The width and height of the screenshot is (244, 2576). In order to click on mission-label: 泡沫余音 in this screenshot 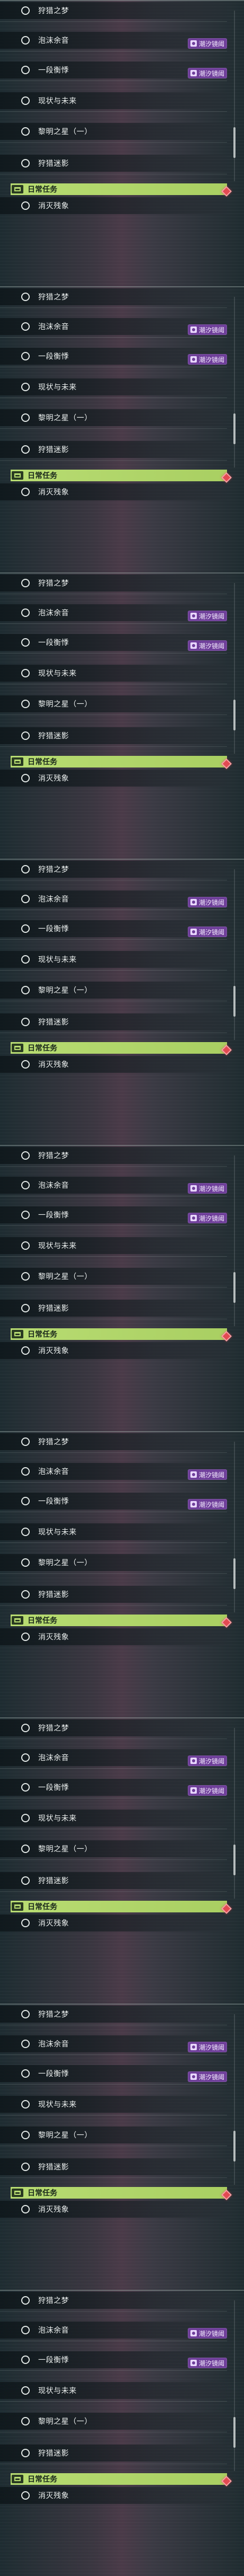, I will do `click(54, 1472)`.